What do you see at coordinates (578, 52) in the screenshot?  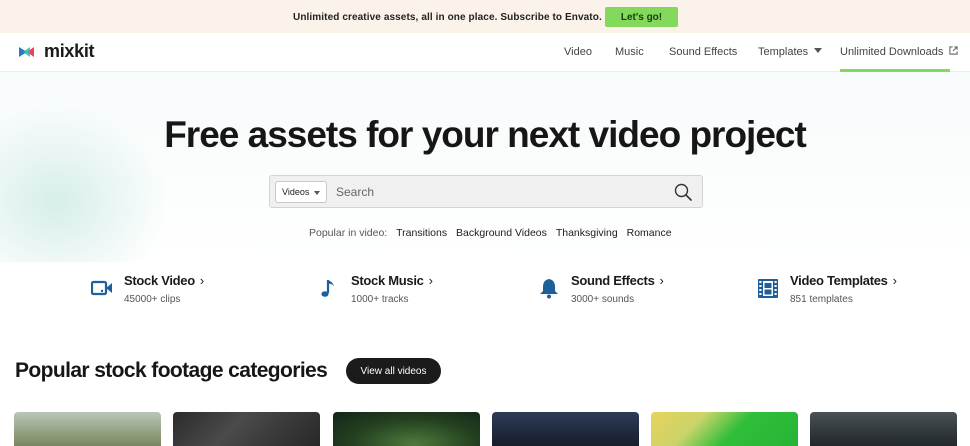 I see `nav-video: Video` at bounding box center [578, 52].